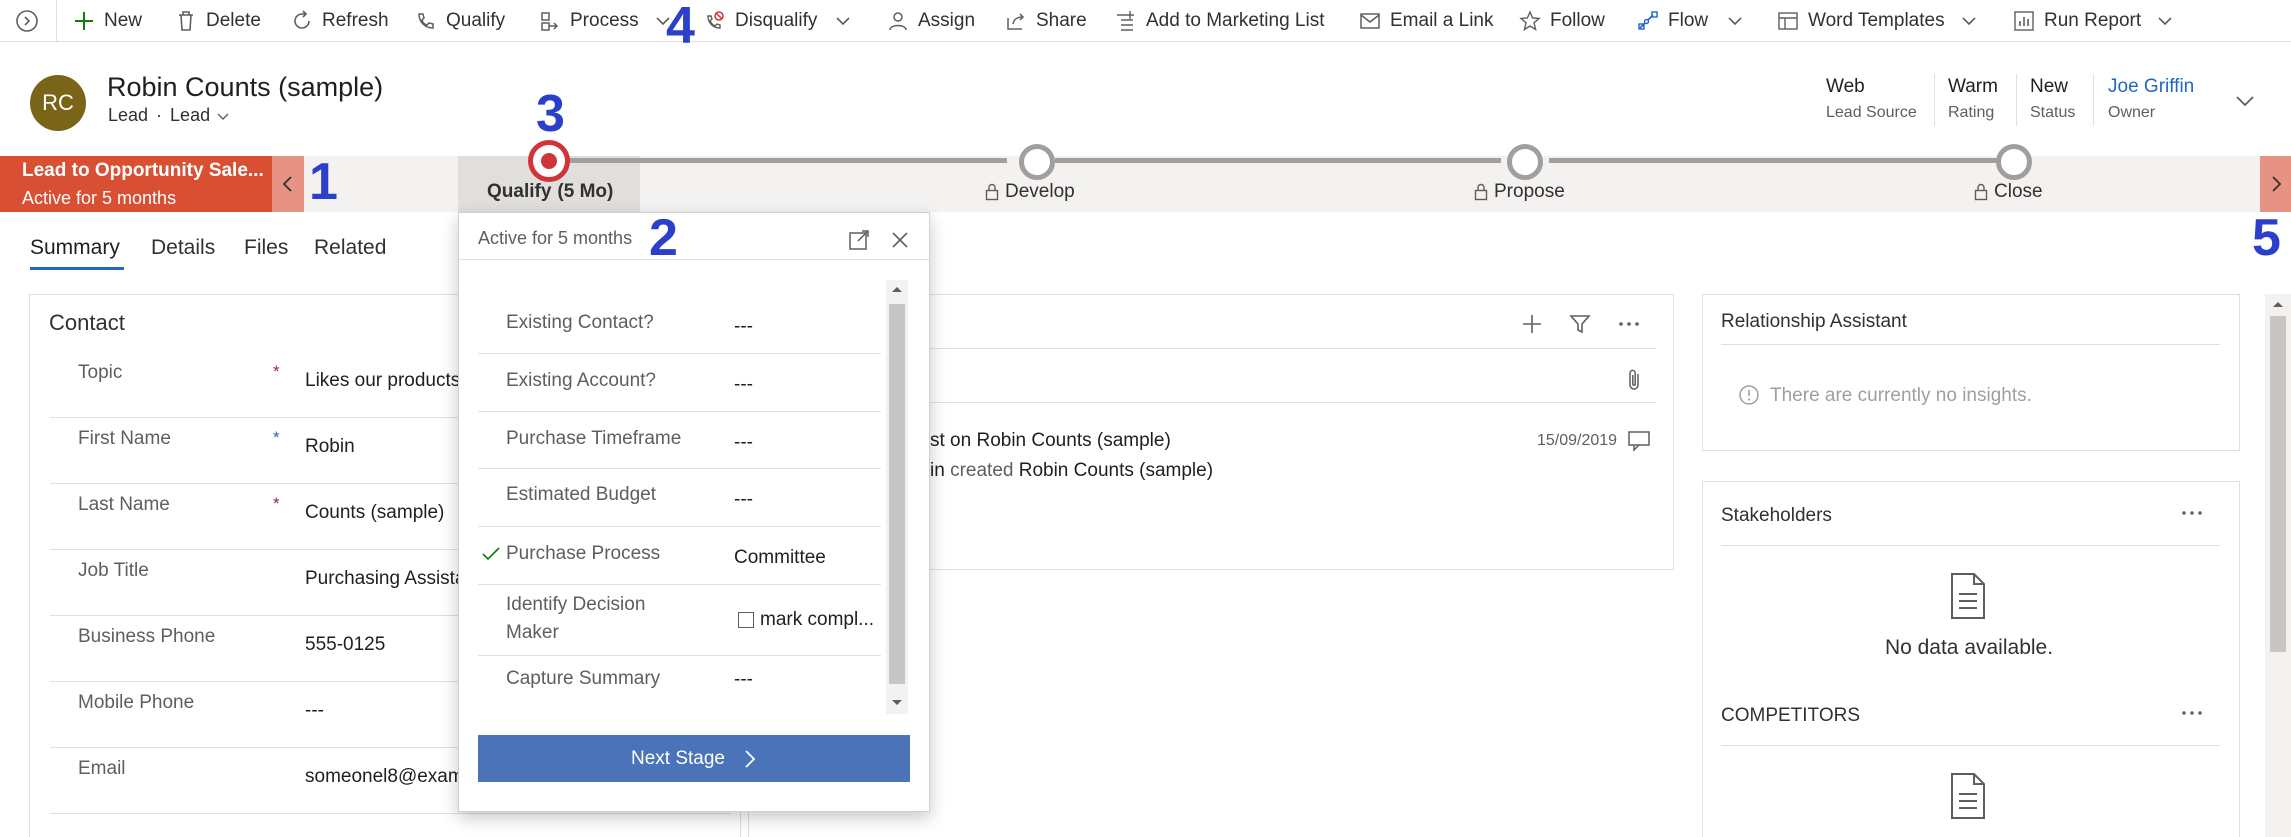 The width and height of the screenshot is (2291, 837). I want to click on stakeholders-title: Stakeholders, so click(1776, 515).